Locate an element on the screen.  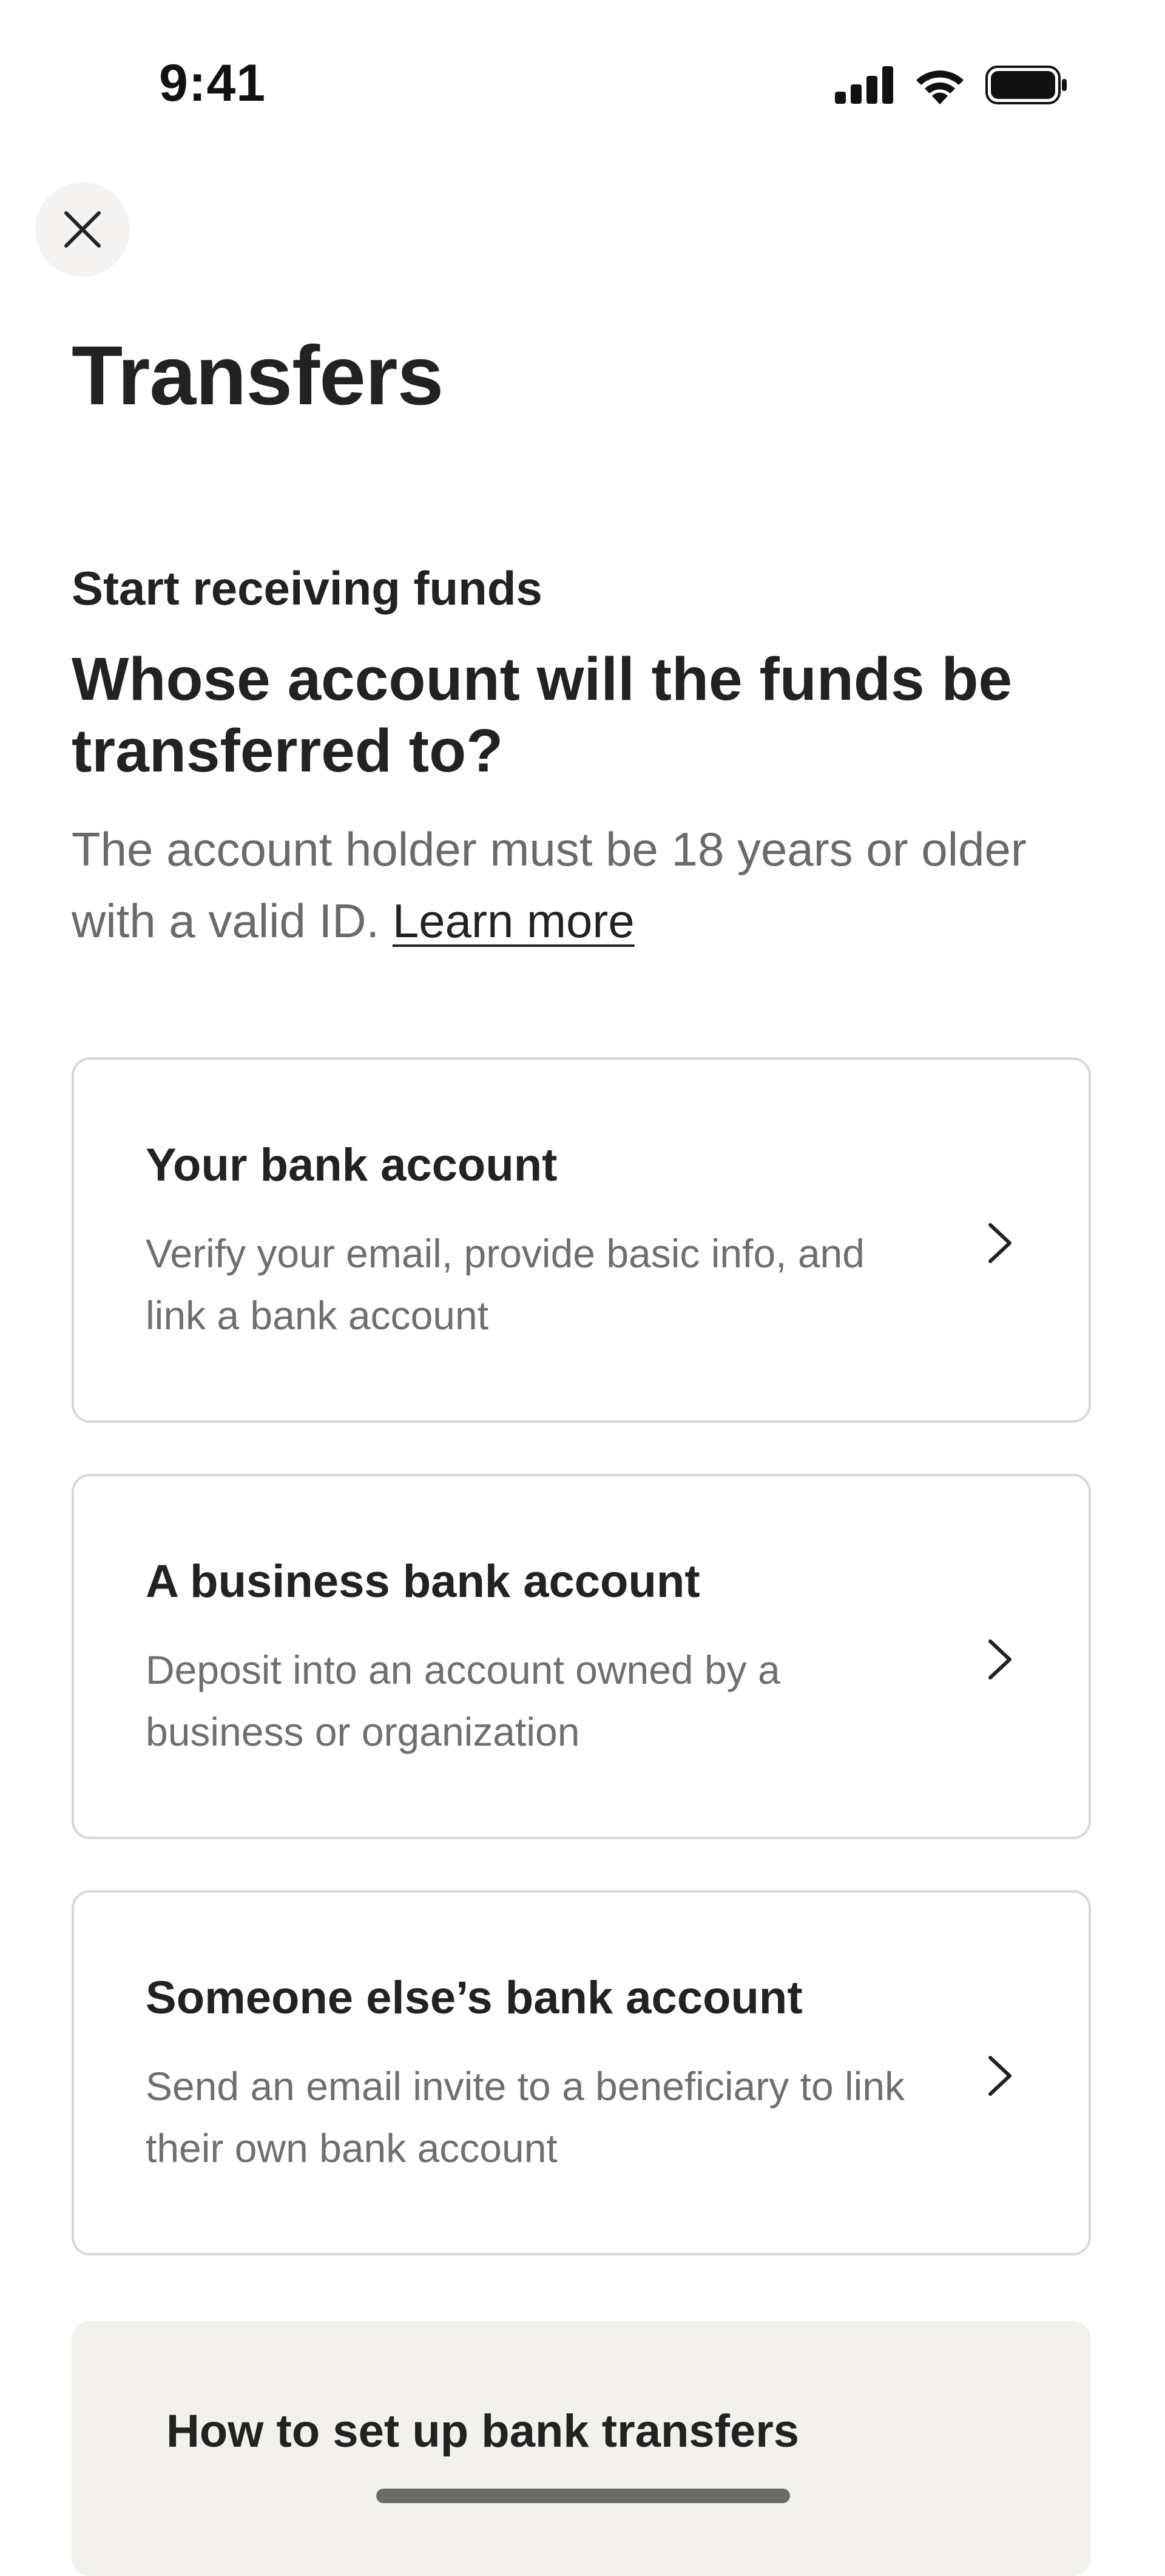
learn-more-link: Learn more is located at coordinates (514, 921).